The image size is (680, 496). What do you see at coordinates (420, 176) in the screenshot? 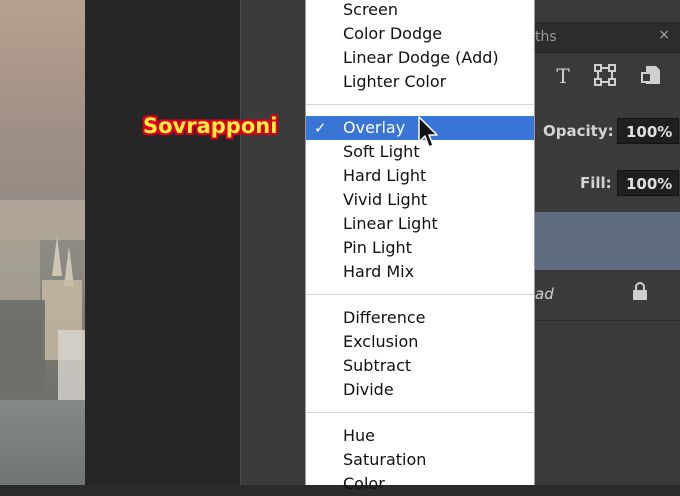
I see `menu-item-hard-light: Hard Light` at bounding box center [420, 176].